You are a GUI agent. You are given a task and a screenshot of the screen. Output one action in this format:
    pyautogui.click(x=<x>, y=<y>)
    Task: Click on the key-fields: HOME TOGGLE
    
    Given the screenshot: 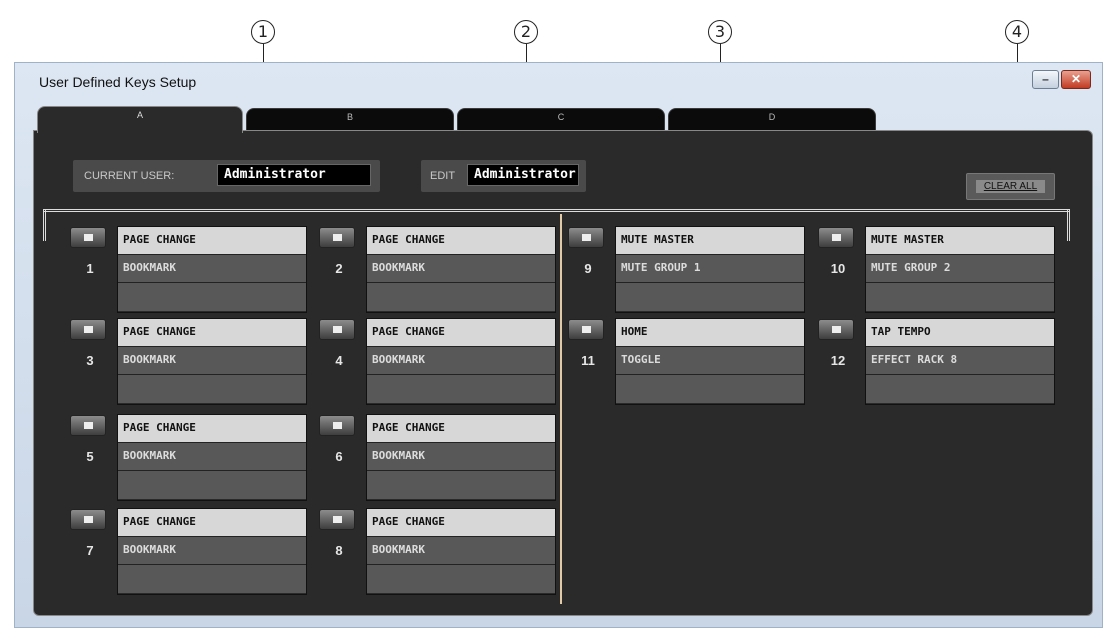 What is the action you would take?
    pyautogui.click(x=710, y=361)
    